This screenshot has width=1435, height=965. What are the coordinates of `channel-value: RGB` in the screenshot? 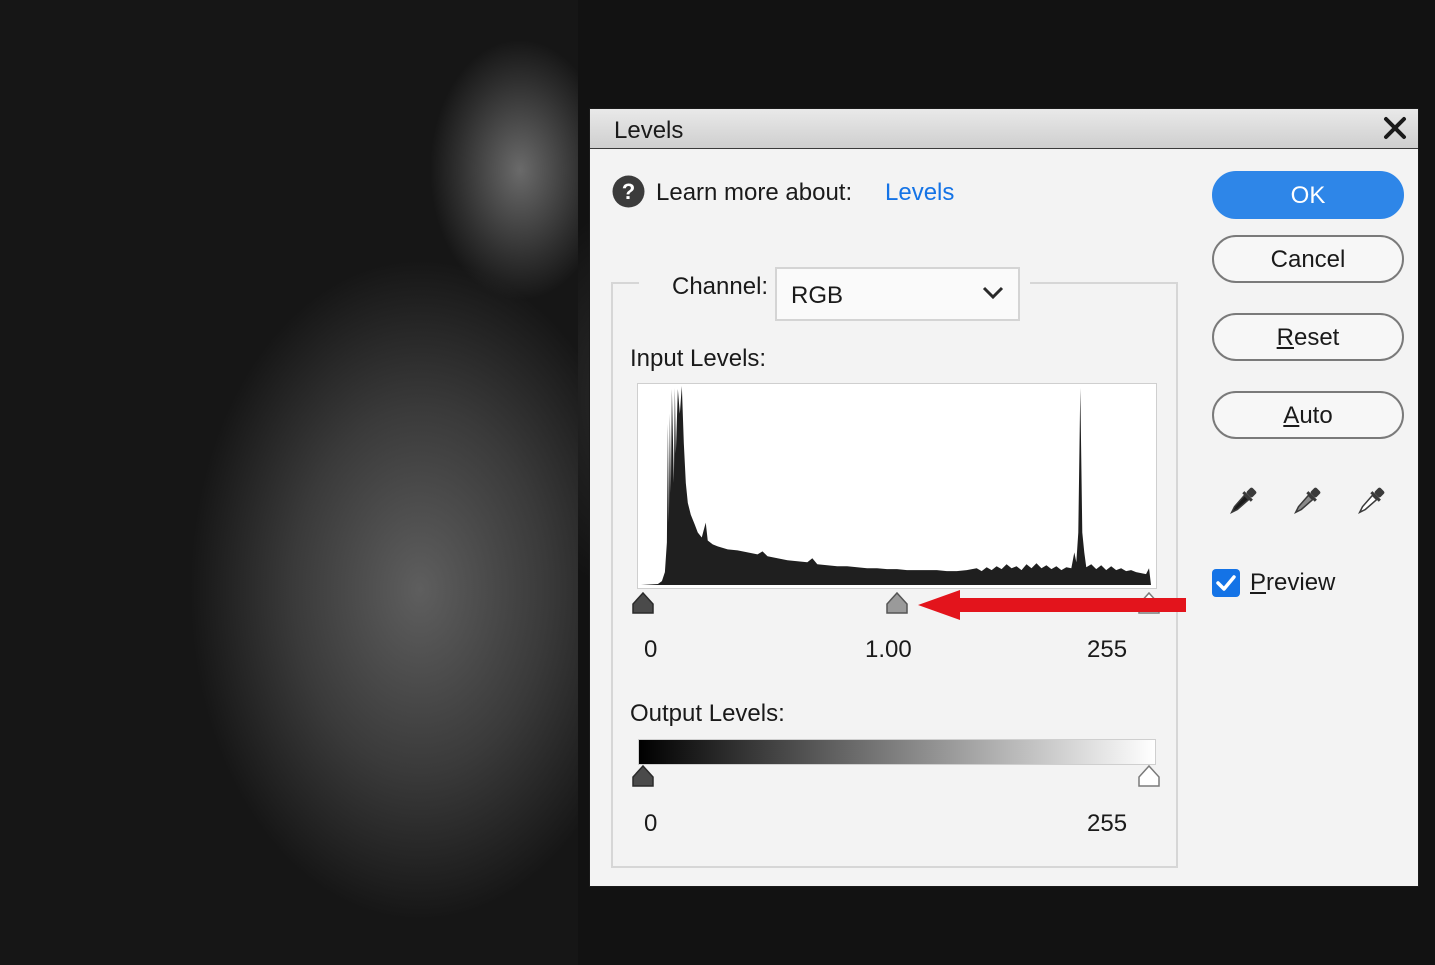 It's located at (817, 295).